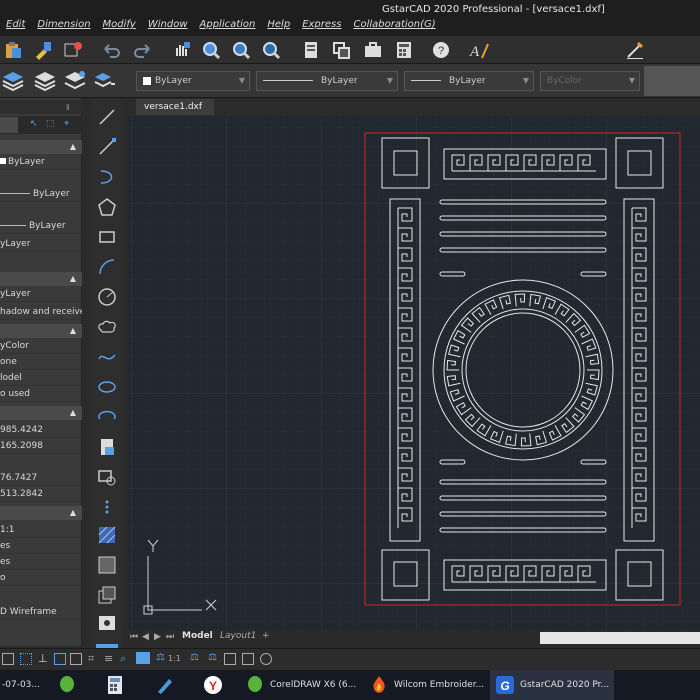  What do you see at coordinates (41, 162) in the screenshot?
I see `prop-color: ByLayer` at bounding box center [41, 162].